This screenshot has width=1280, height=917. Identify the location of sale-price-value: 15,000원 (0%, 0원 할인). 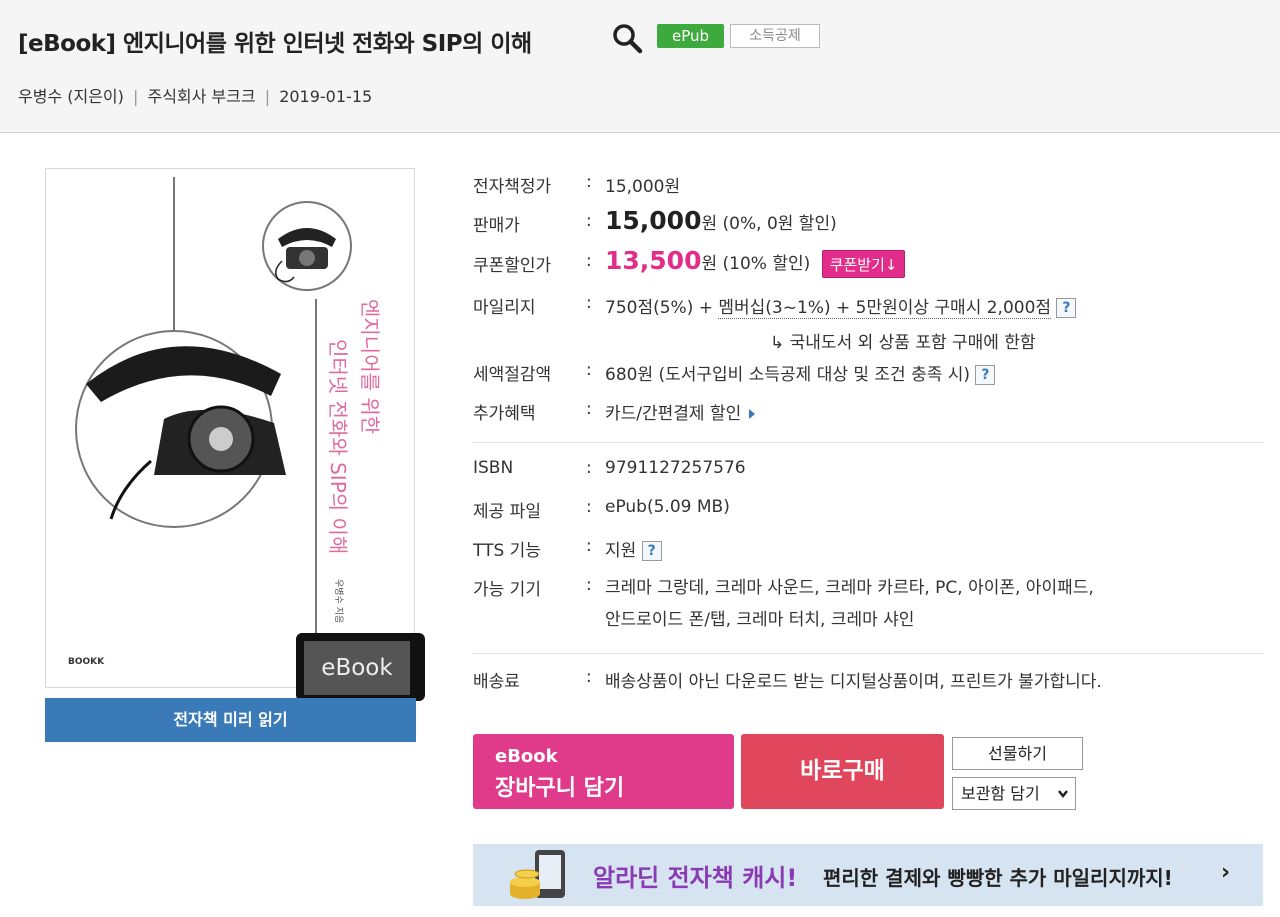
(721, 220).